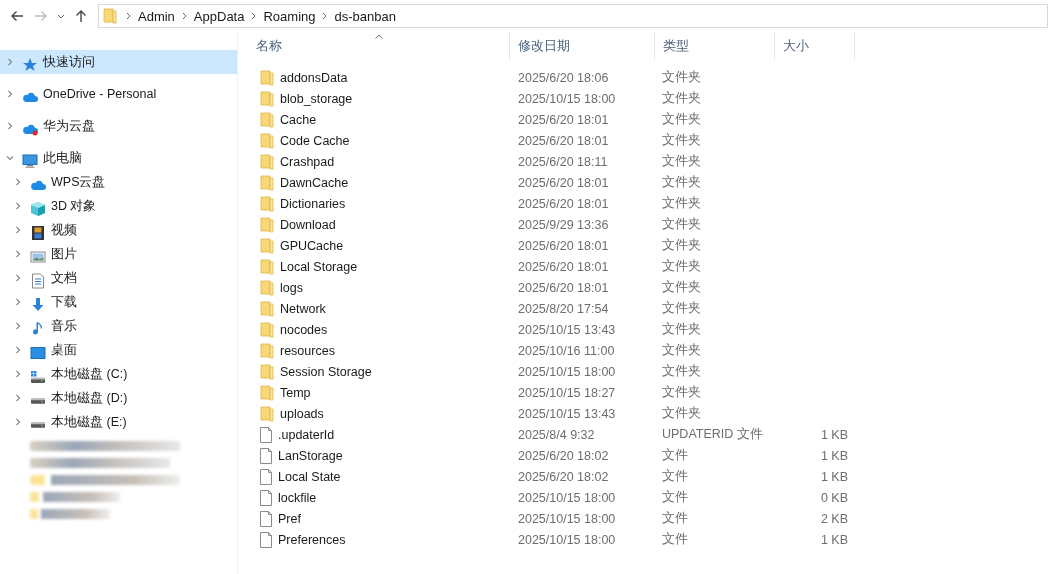 The height and width of the screenshot is (574, 1048). Describe the element at coordinates (379, 455) in the screenshot. I see `file-name-cell: LanStorage` at that location.